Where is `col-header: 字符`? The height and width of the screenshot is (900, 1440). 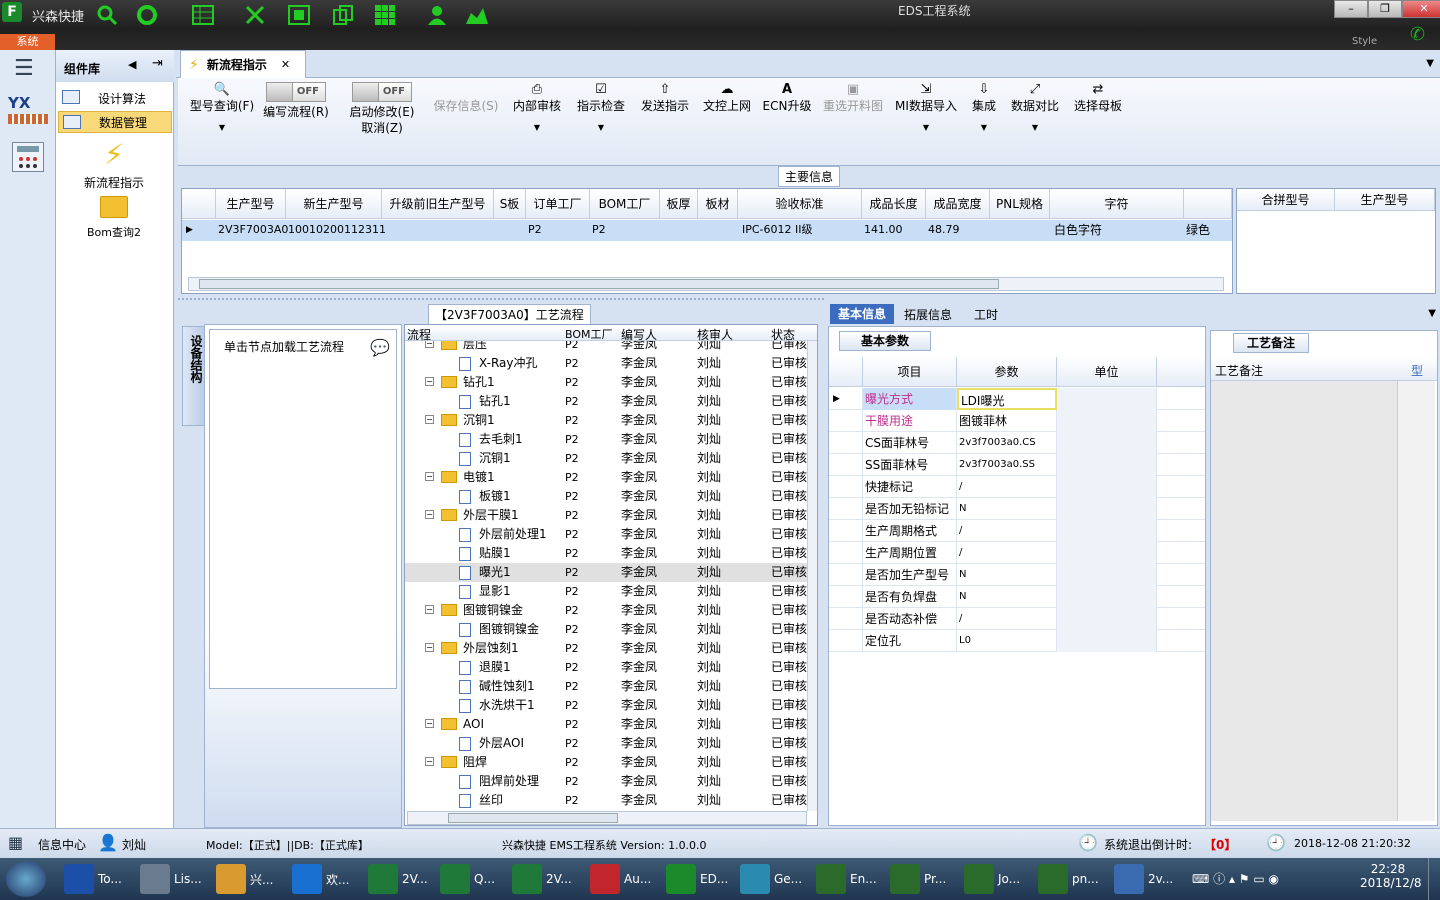
col-header: 字符 is located at coordinates (1117, 204).